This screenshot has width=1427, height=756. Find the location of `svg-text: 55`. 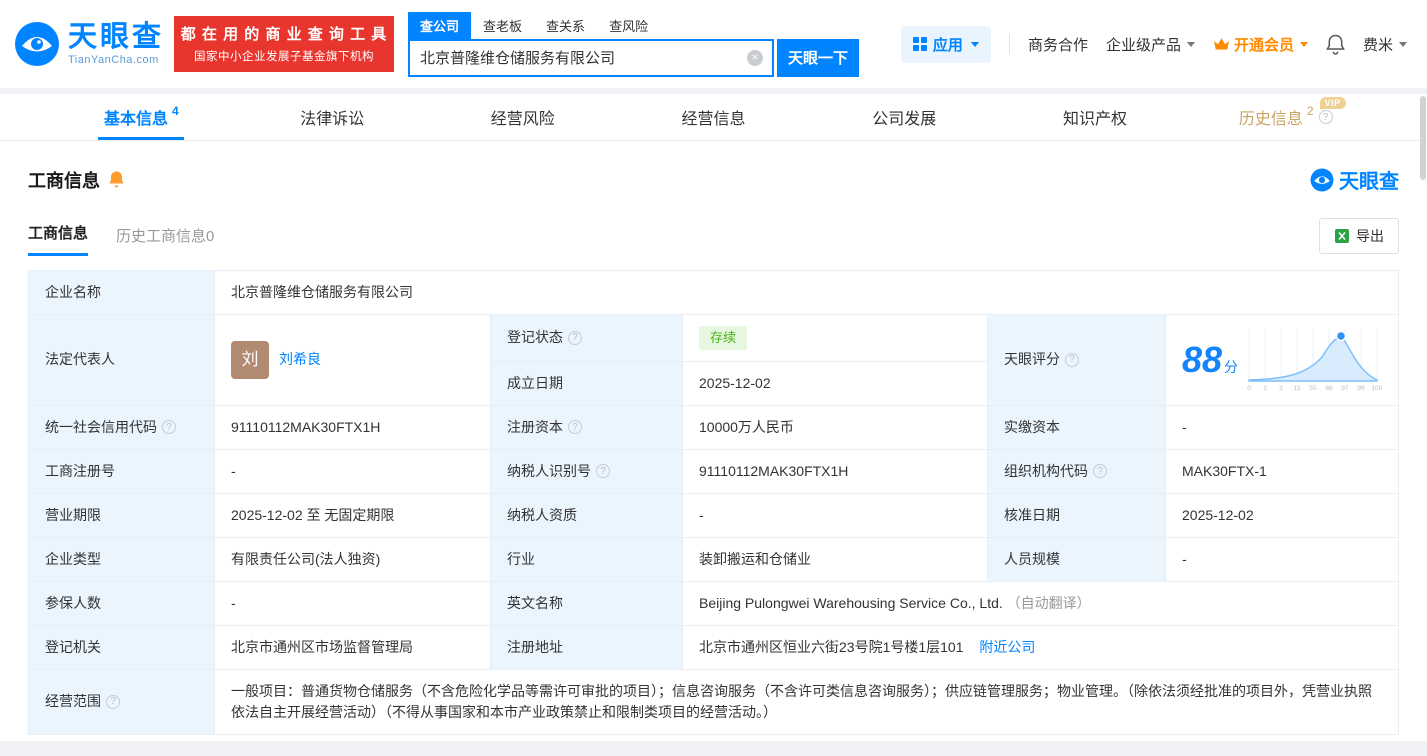

svg-text: 55 is located at coordinates (1313, 388).